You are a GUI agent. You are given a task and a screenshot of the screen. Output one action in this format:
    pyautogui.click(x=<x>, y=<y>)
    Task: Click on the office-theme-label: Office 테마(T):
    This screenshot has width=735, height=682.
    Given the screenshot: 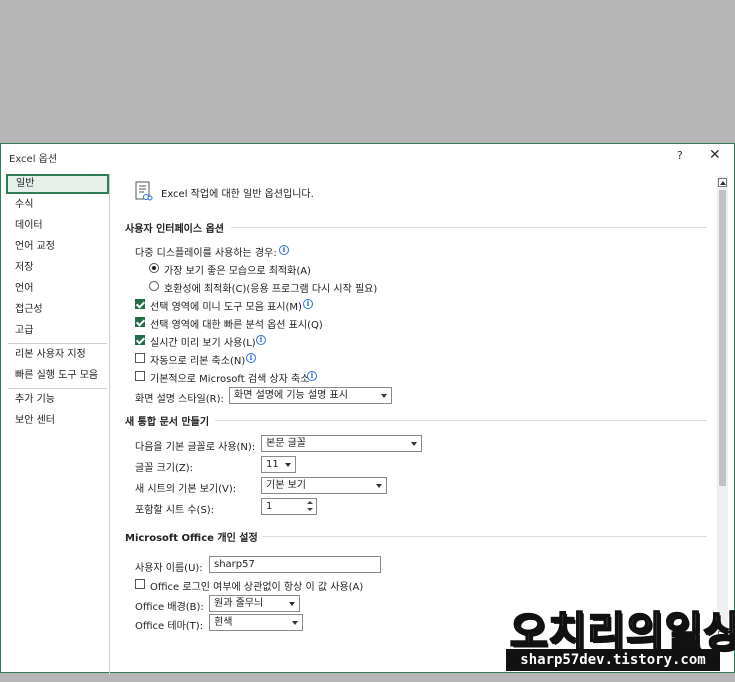 What is the action you would take?
    pyautogui.click(x=169, y=626)
    